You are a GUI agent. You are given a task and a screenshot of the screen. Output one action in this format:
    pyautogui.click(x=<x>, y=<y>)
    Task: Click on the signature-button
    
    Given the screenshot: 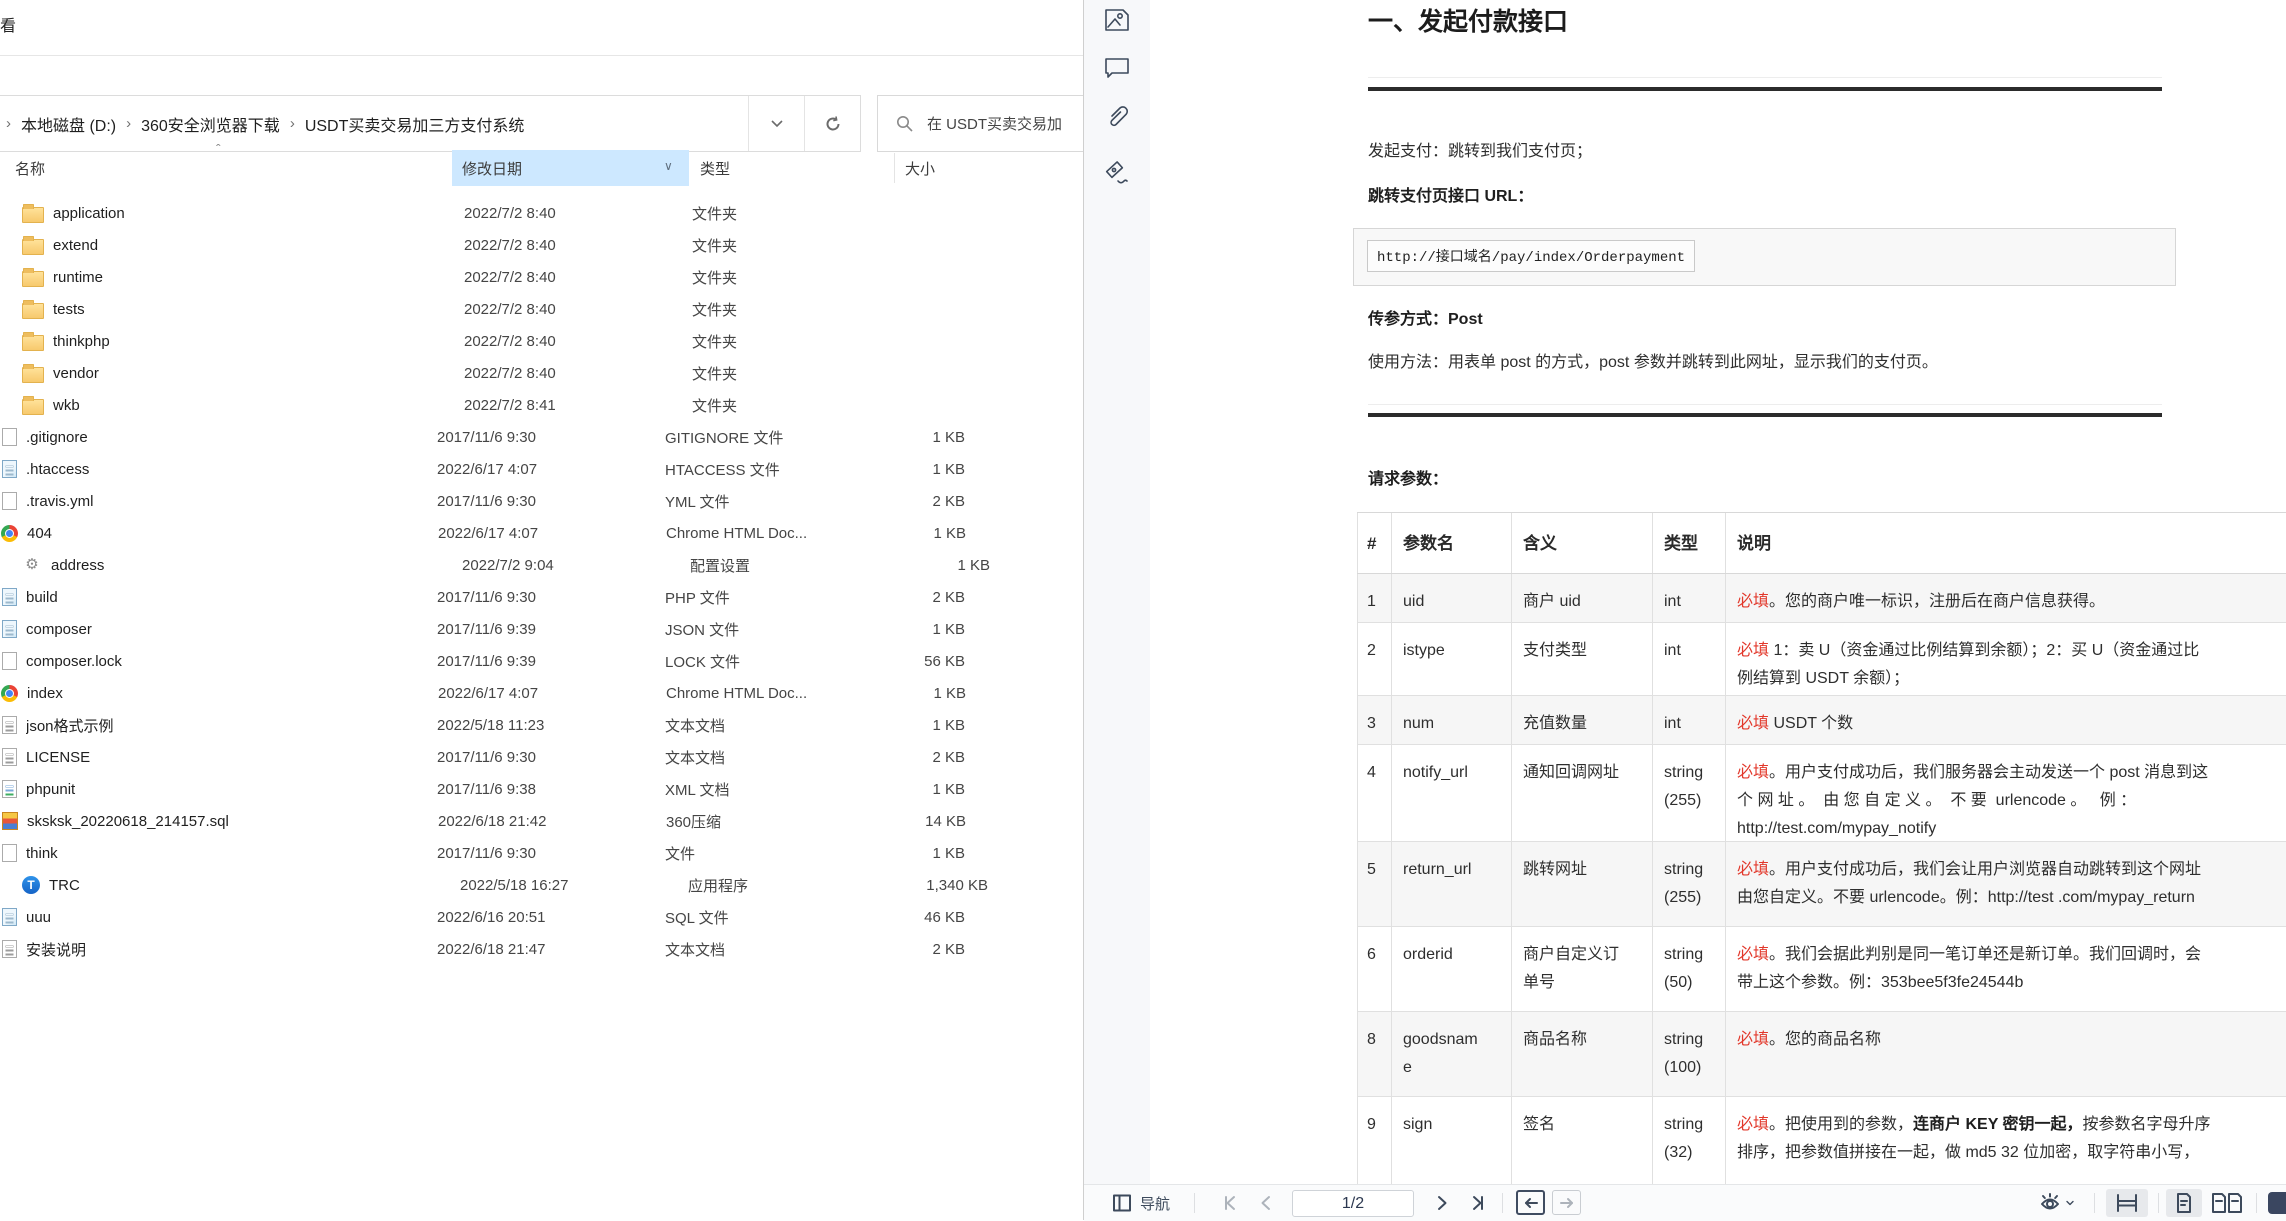 What is the action you would take?
    pyautogui.click(x=1117, y=172)
    